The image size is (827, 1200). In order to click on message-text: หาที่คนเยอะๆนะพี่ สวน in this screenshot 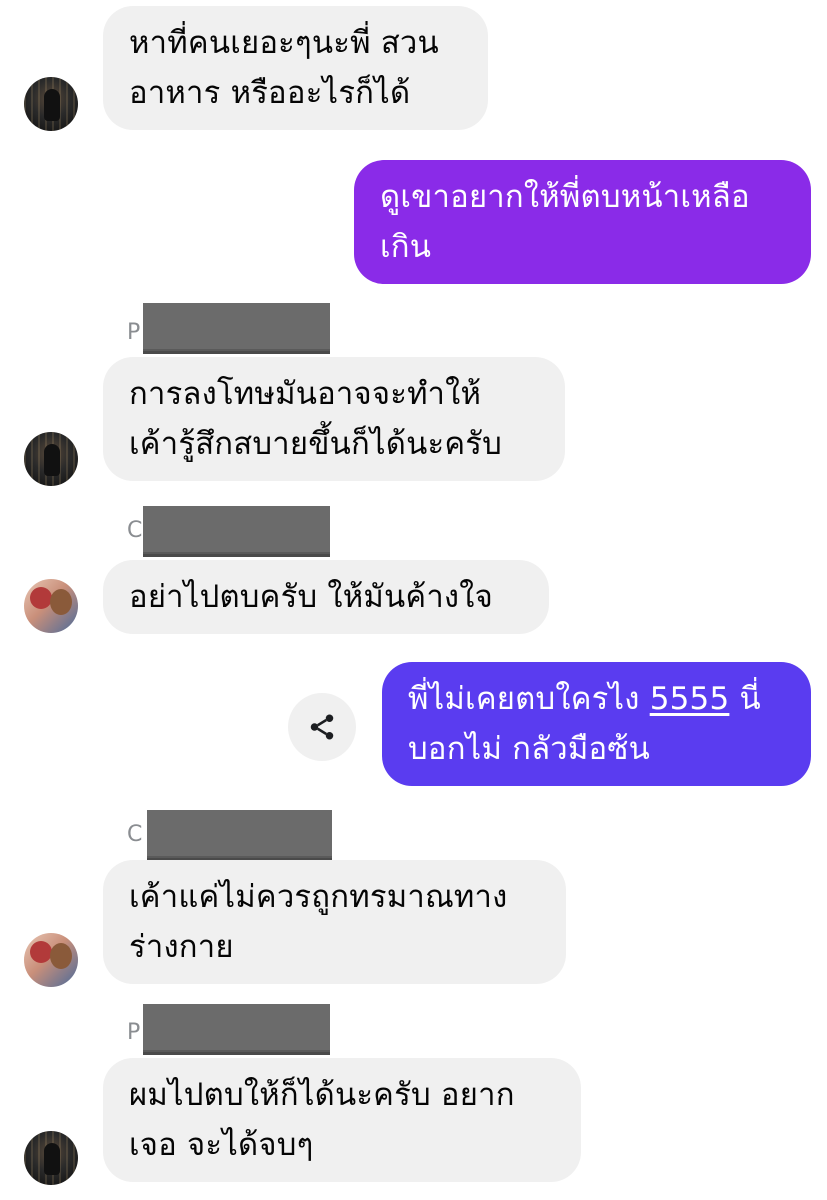, I will do `click(284, 43)`.